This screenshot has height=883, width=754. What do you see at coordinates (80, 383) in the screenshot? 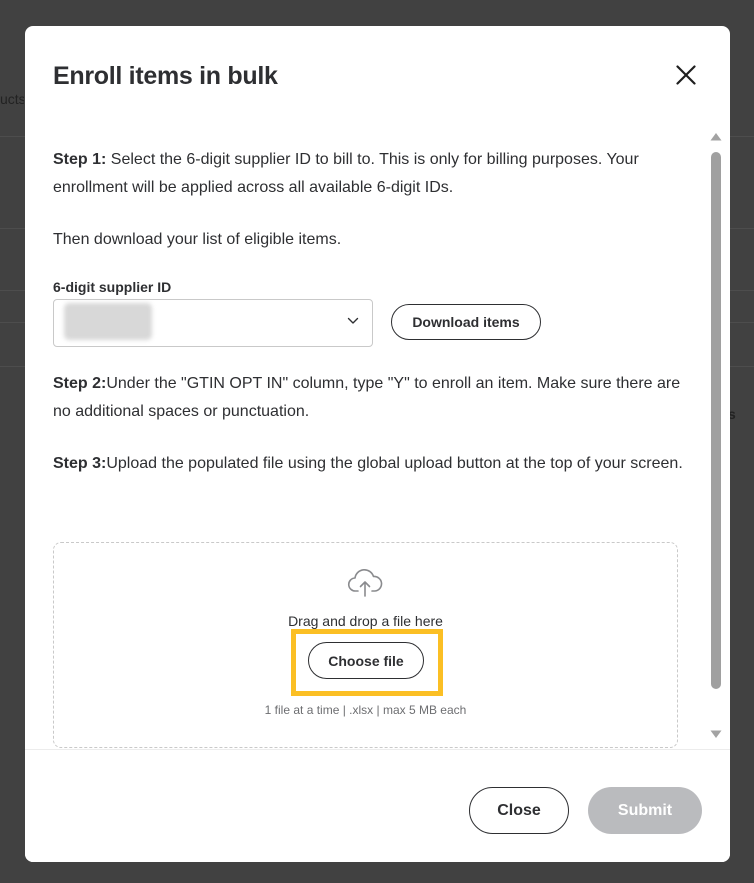
I see `step-2-label: Step 2:` at bounding box center [80, 383].